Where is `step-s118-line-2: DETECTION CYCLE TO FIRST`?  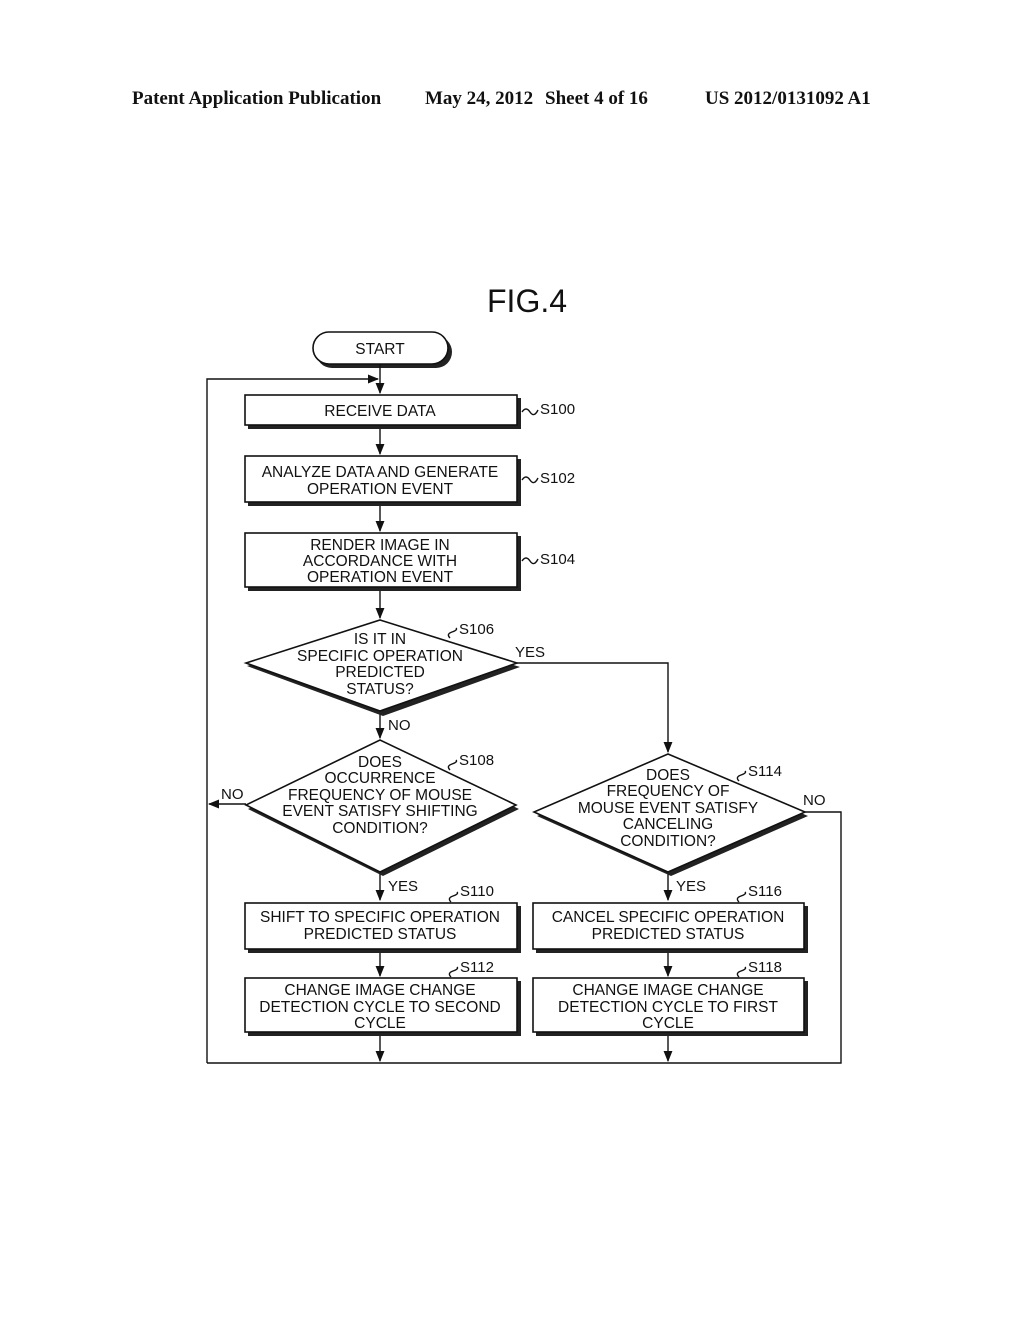
step-s118-line-2: DETECTION CYCLE TO FIRST is located at coordinates (668, 1007).